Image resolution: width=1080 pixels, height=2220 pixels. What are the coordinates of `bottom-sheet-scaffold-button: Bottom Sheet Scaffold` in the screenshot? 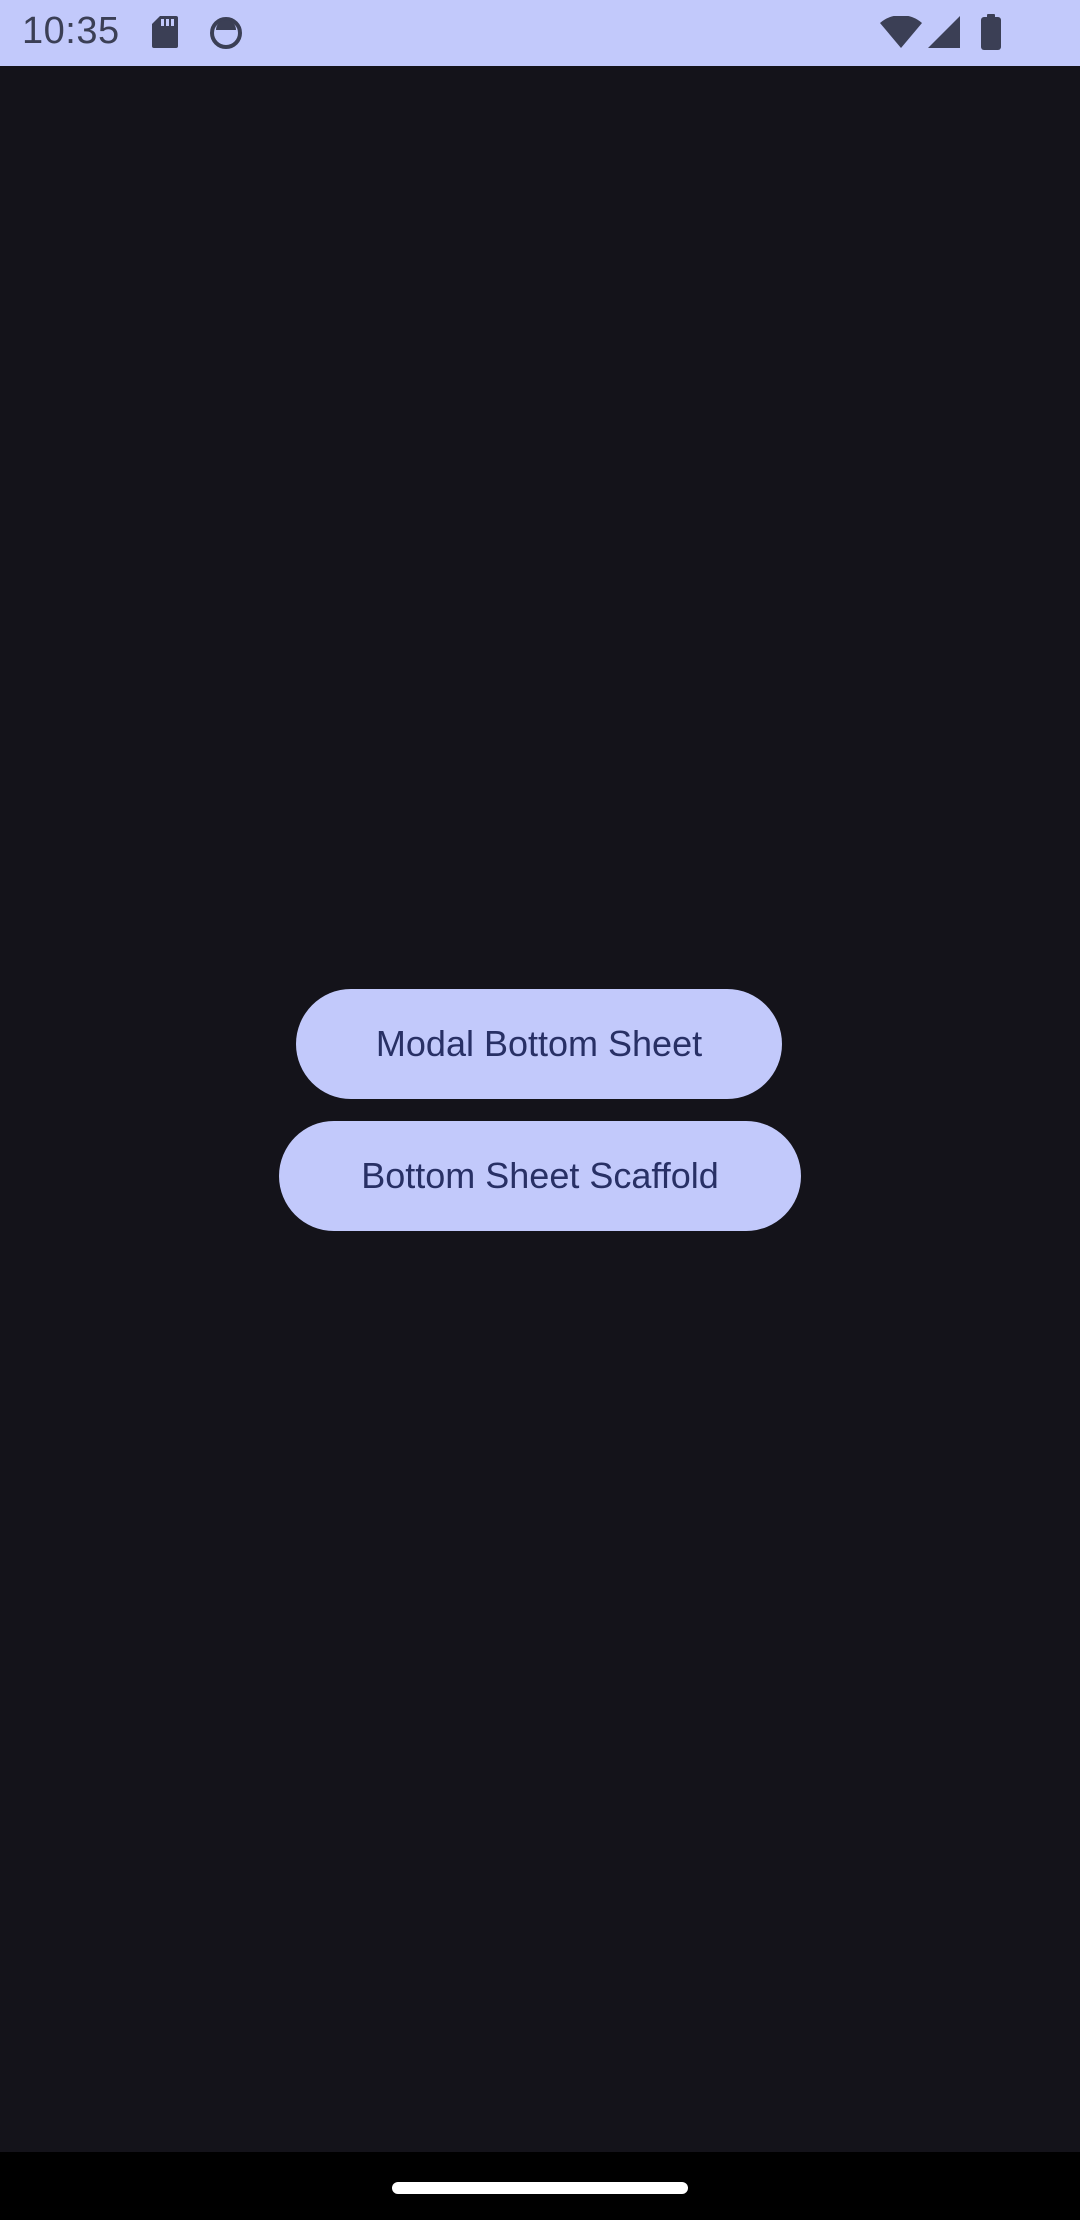 It's located at (540, 1176).